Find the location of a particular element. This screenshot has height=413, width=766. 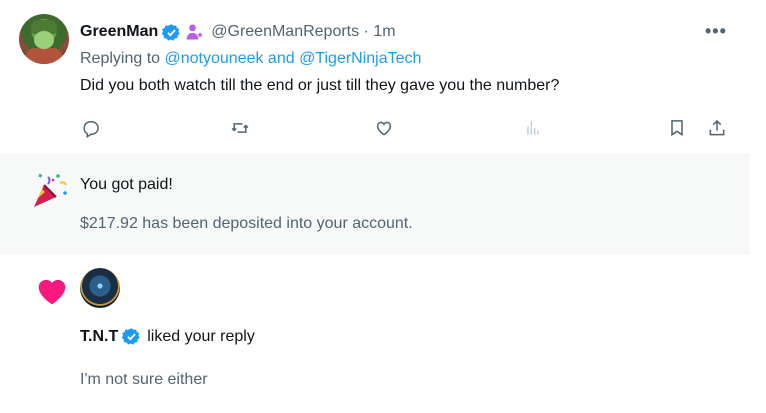

views-icon is located at coordinates (533, 128).